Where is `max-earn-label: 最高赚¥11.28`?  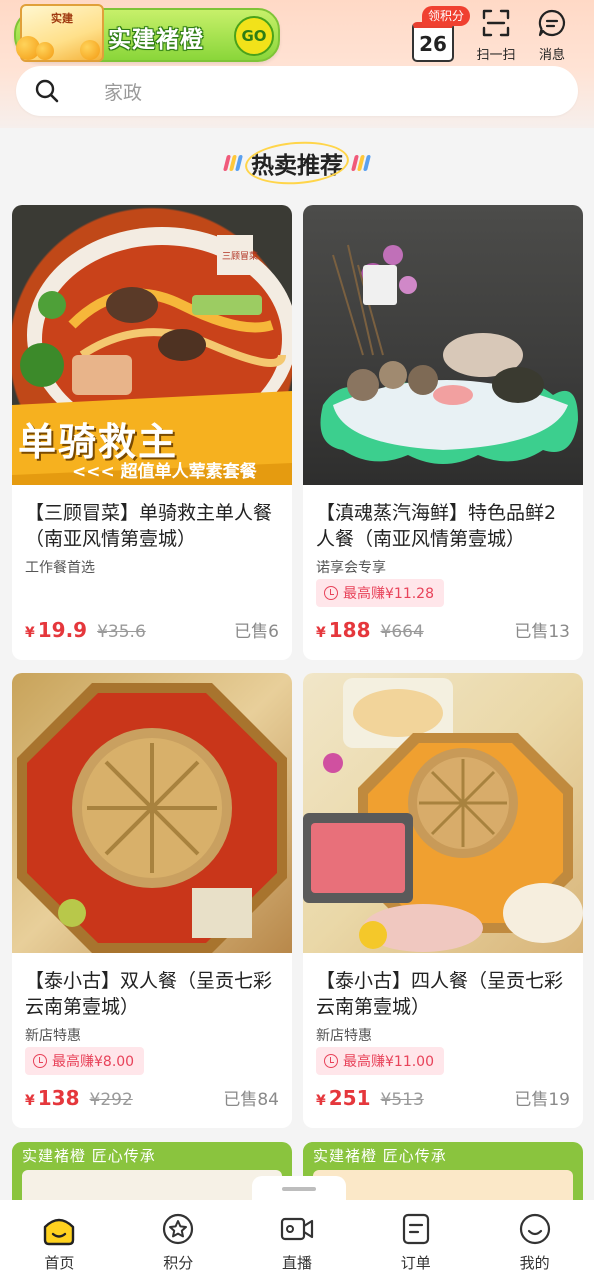 max-earn-label: 最高赚¥11.28 is located at coordinates (388, 594).